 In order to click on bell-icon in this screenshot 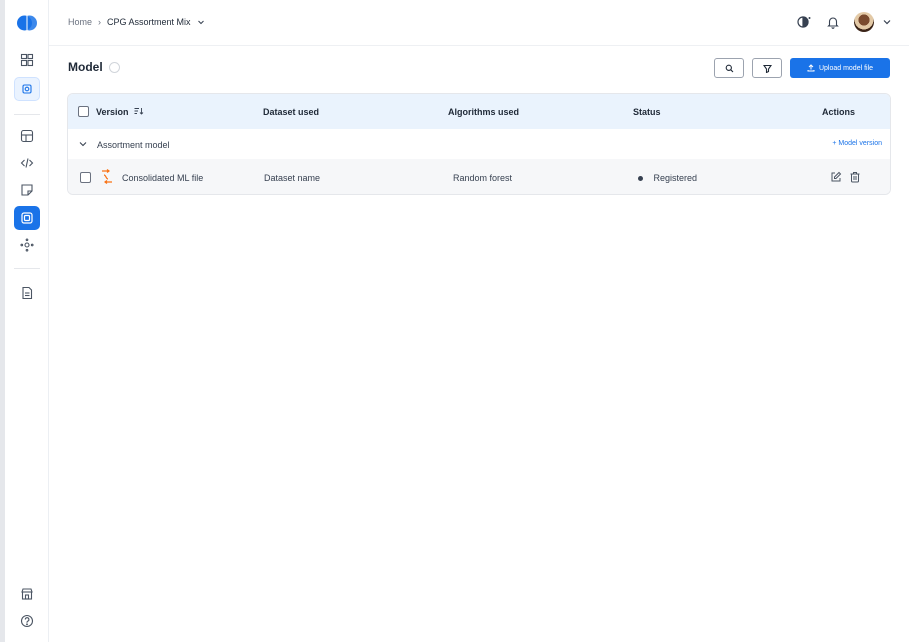, I will do `click(833, 22)`.